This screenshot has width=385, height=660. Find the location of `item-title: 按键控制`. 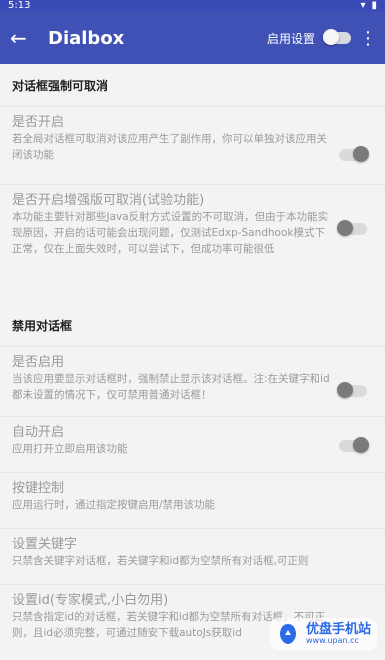

item-title: 按键控制 is located at coordinates (38, 488).